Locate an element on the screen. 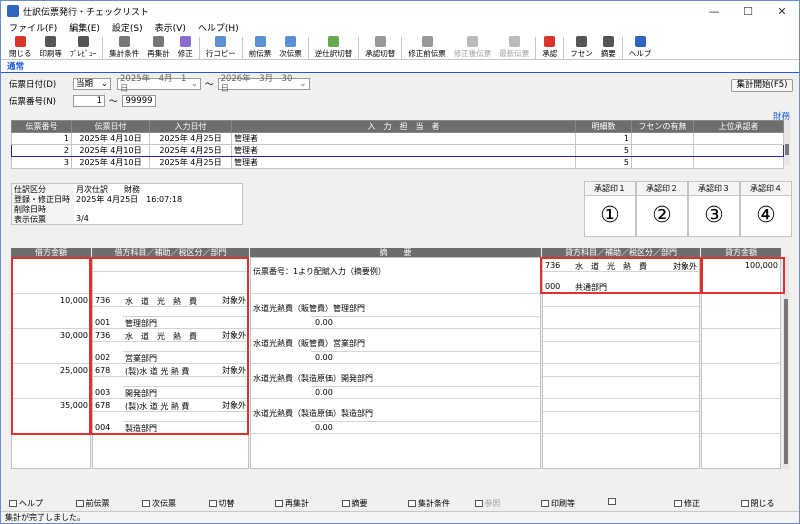  toolbar-memo-button: 摘要 is located at coordinates (608, 47).